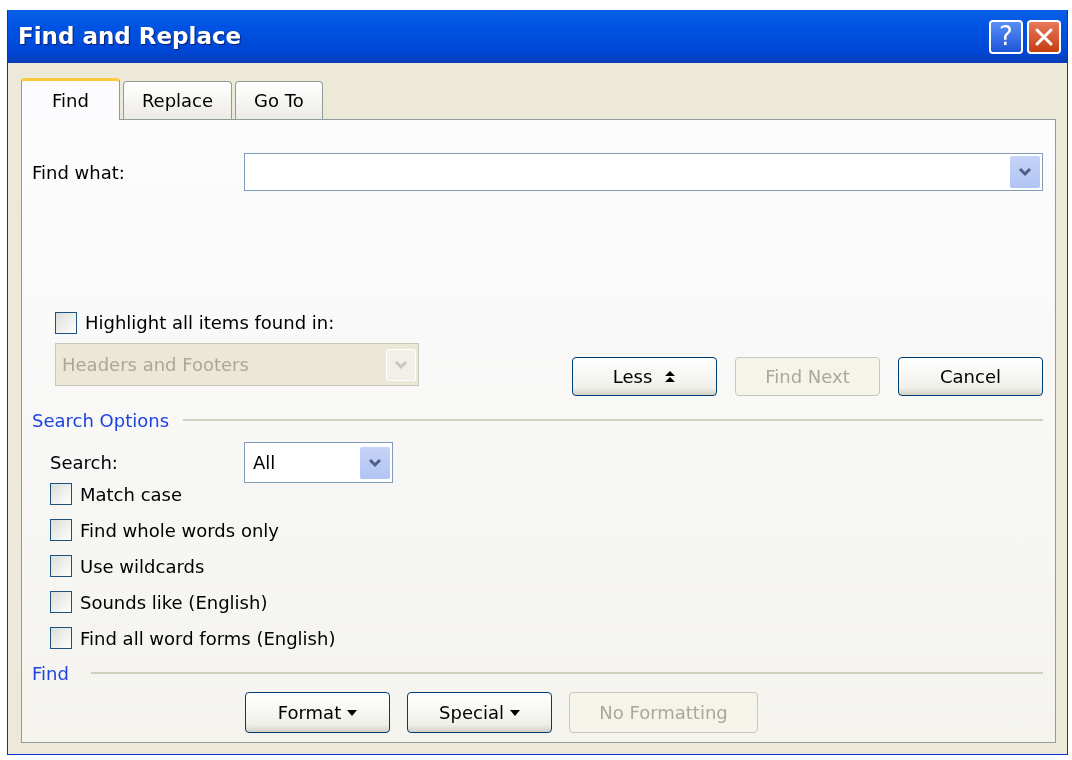 This screenshot has width=1072, height=760. What do you see at coordinates (643, 172) in the screenshot?
I see `find-what-field` at bounding box center [643, 172].